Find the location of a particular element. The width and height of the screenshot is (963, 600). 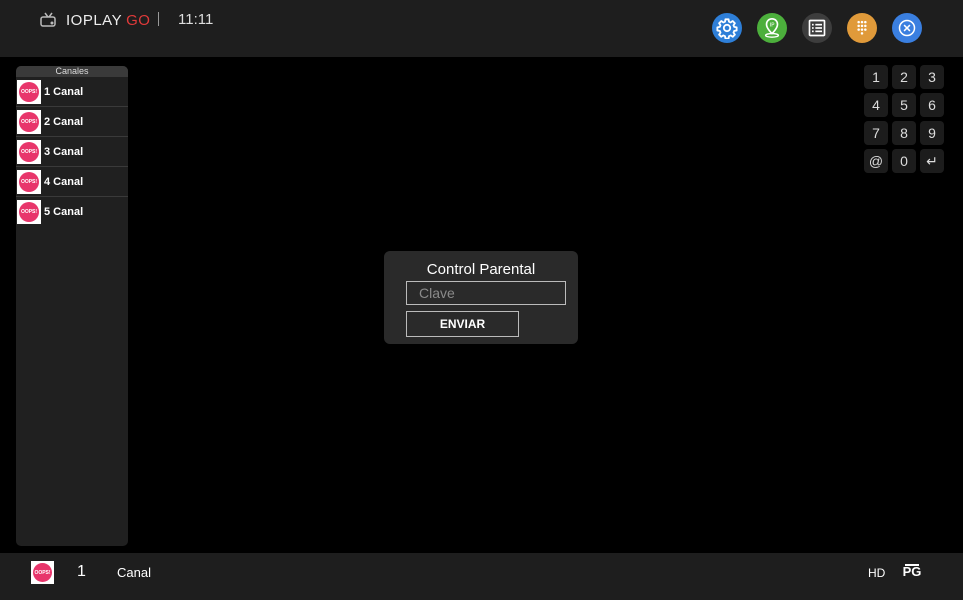

channel-label: 4 Canal is located at coordinates (64, 181).